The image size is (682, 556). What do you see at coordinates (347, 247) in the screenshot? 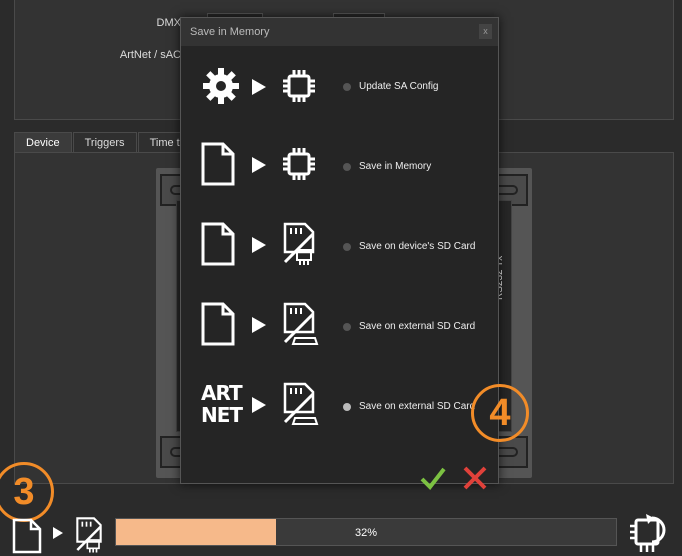
I see `radio-save-device-sd` at bounding box center [347, 247].